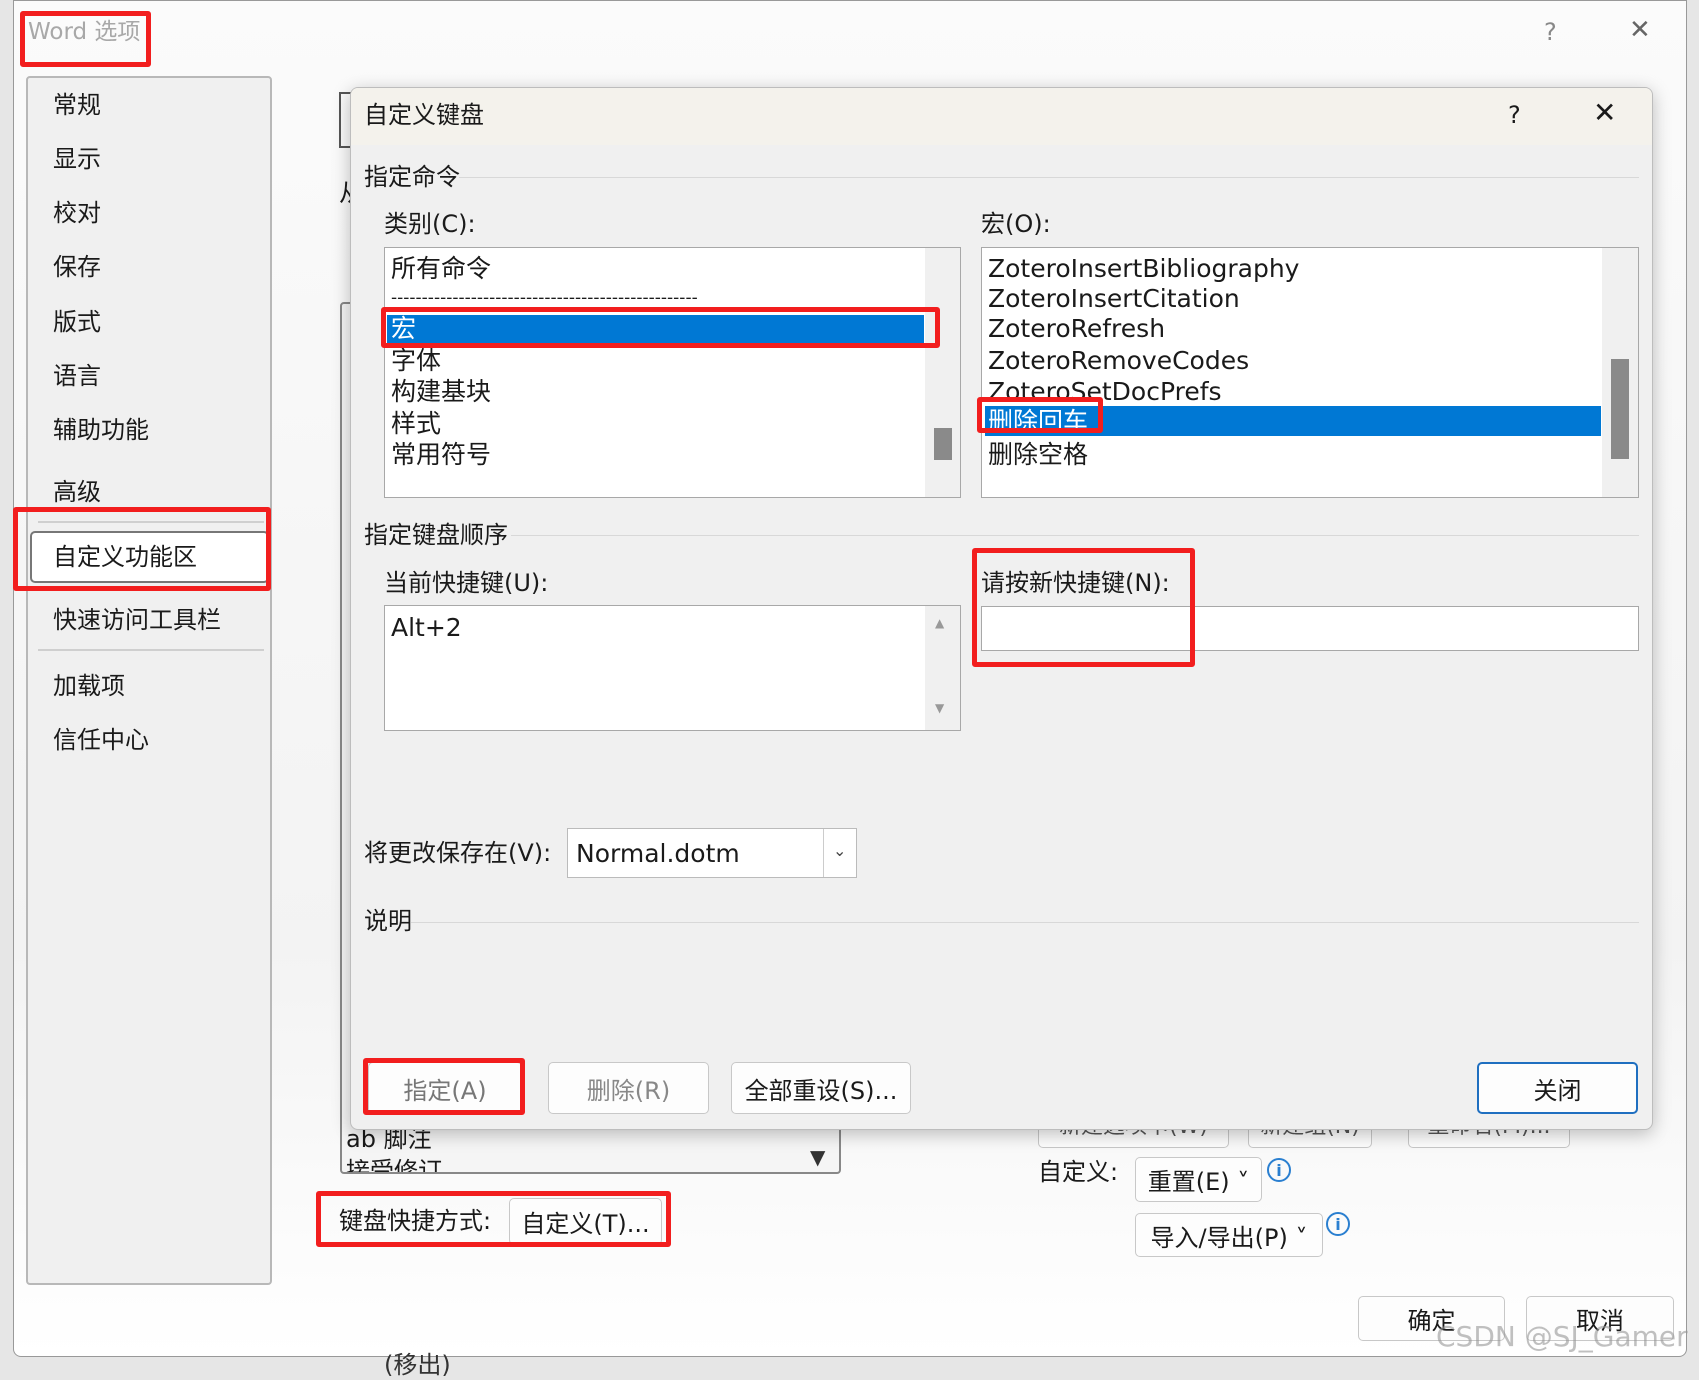 The height and width of the screenshot is (1380, 1699). I want to click on help-button: ?, so click(1550, 32).